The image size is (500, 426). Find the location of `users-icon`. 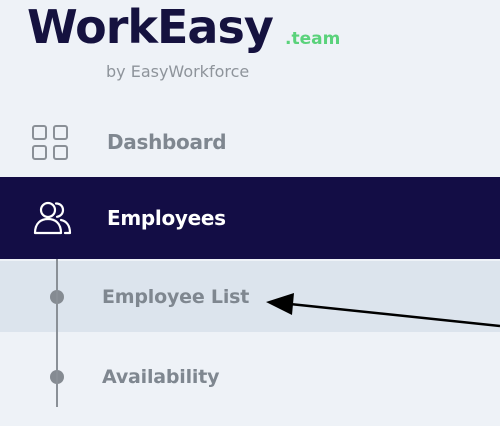

users-icon is located at coordinates (52, 218).